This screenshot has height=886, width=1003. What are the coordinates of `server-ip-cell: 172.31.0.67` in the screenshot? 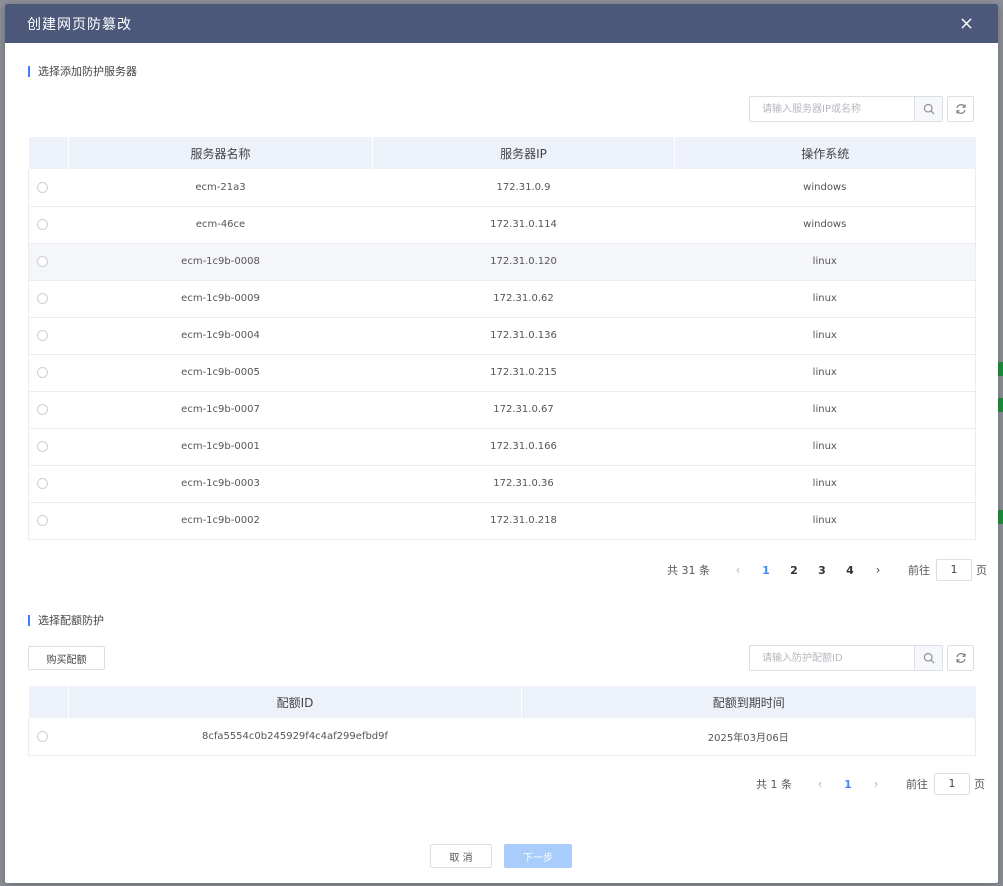 It's located at (523, 410).